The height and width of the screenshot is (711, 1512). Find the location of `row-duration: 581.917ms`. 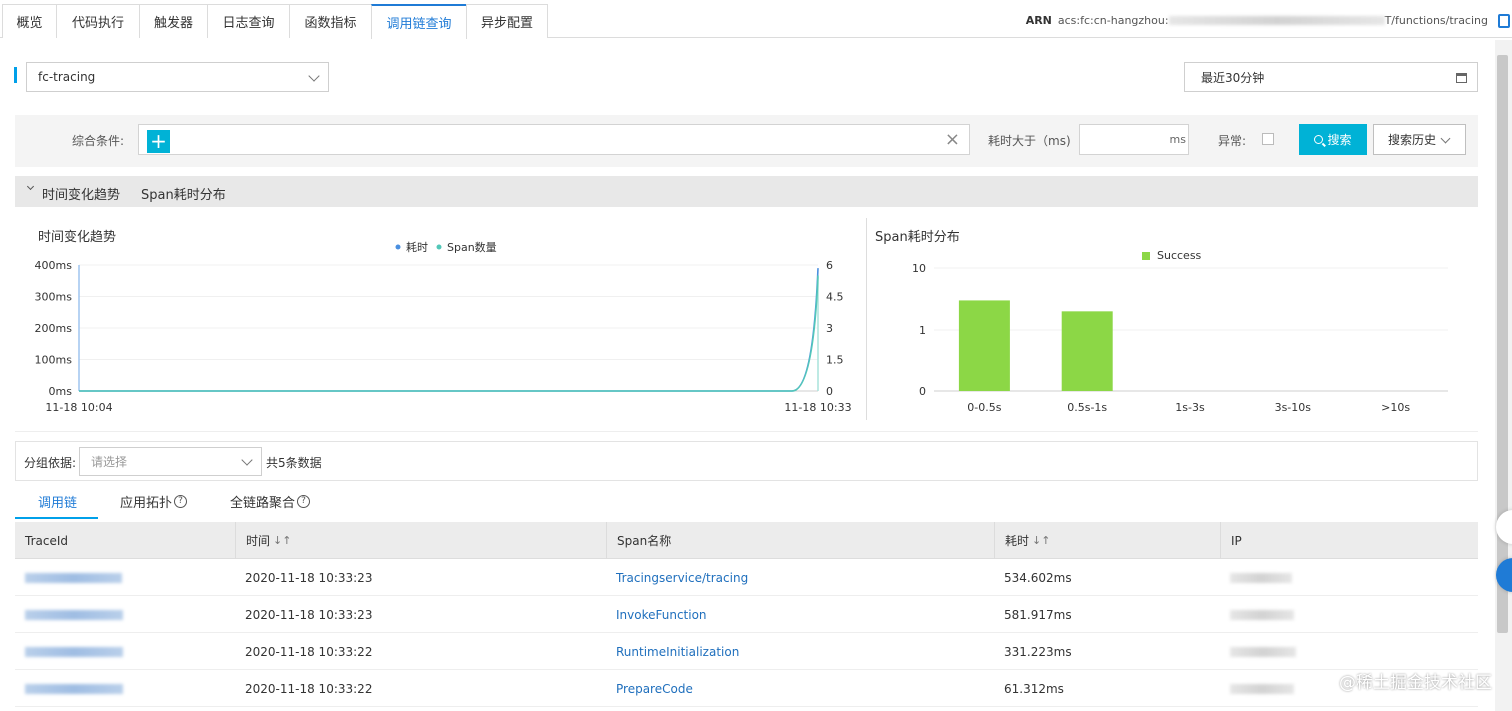

row-duration: 581.917ms is located at coordinates (1038, 614).